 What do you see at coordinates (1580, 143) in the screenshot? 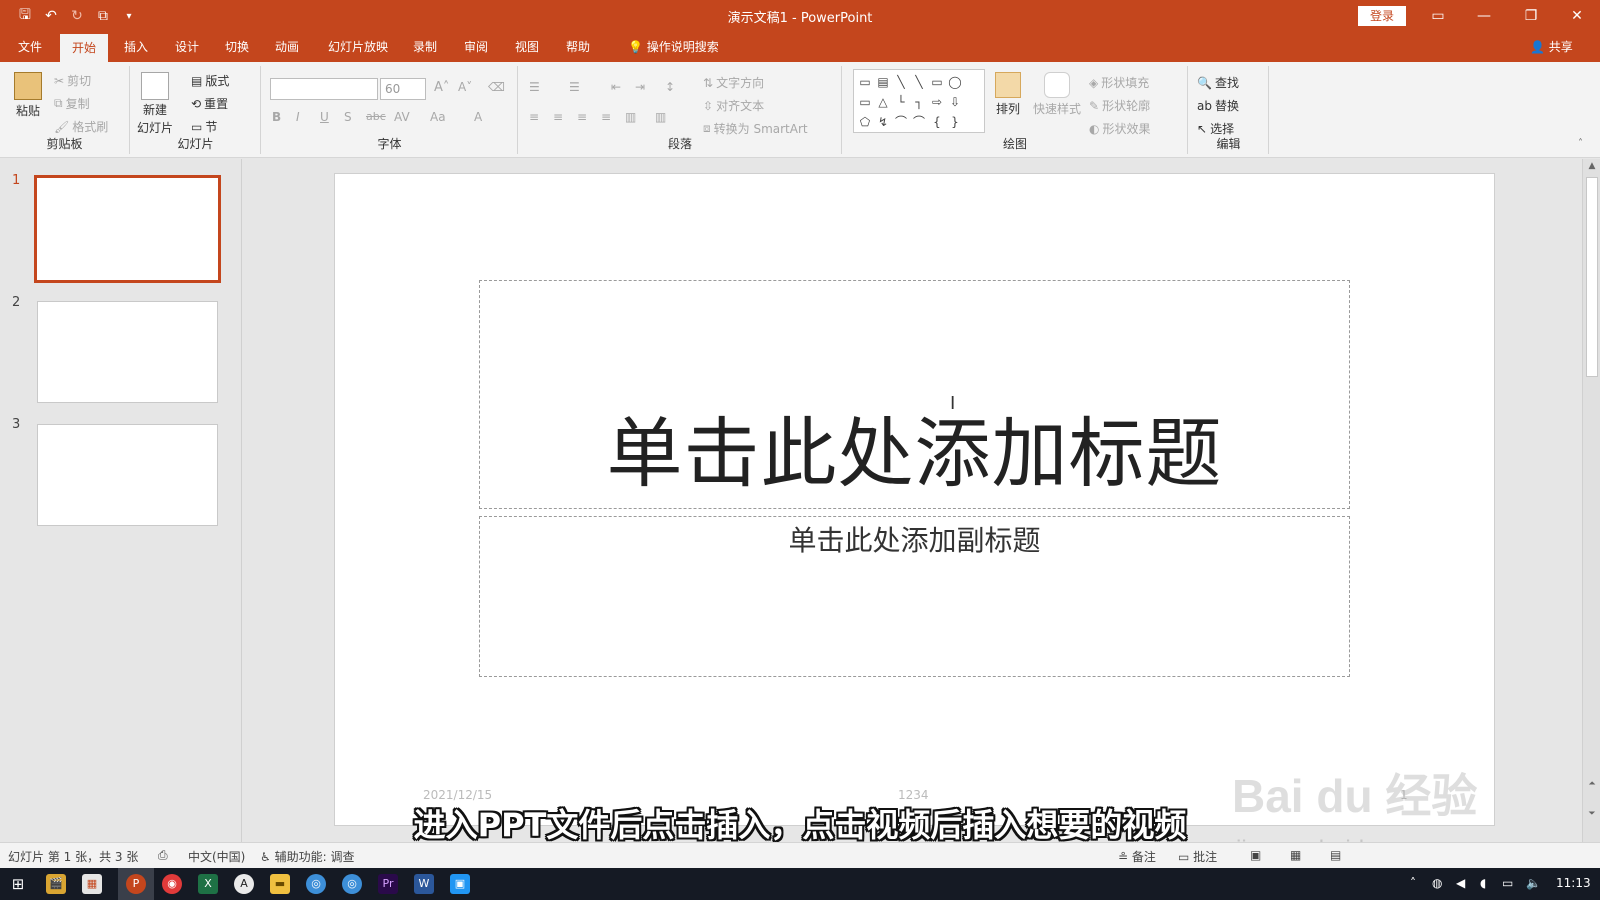
I see `collapse-ribbon-icon: ˄` at bounding box center [1580, 143].